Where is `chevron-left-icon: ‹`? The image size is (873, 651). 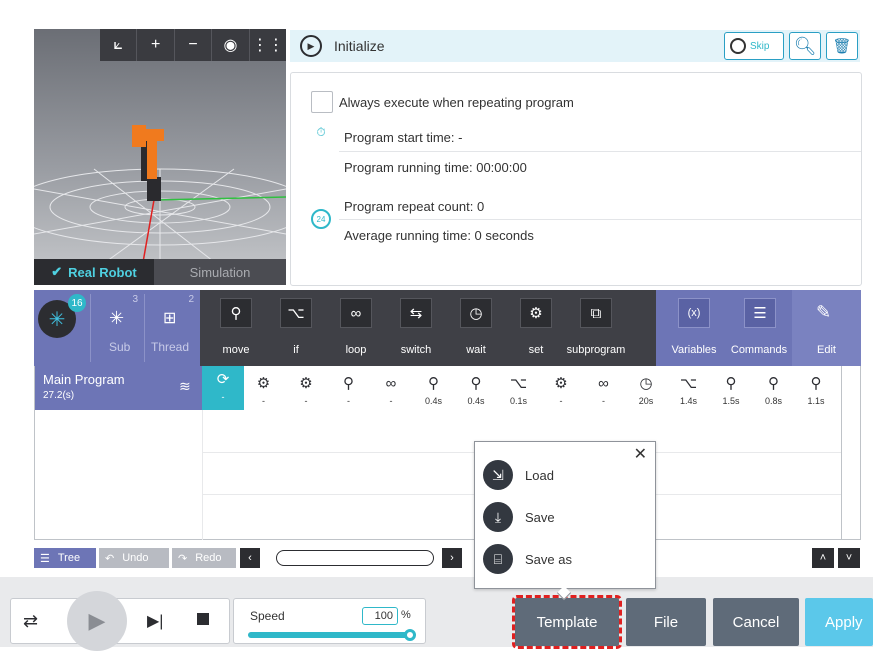 chevron-left-icon: ‹ is located at coordinates (250, 558).